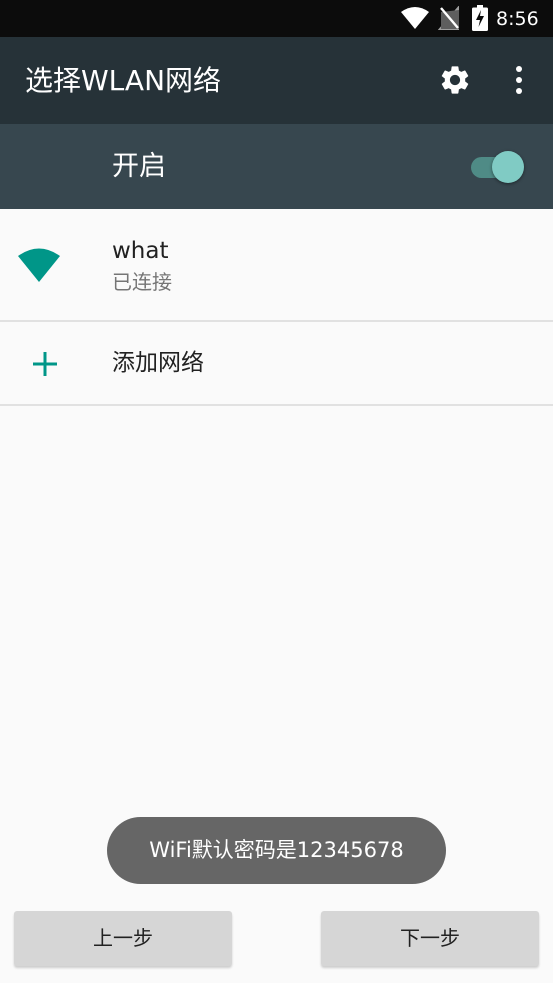 Image resolution: width=553 pixels, height=983 pixels. Describe the element at coordinates (276, 405) in the screenshot. I see `divider` at that location.